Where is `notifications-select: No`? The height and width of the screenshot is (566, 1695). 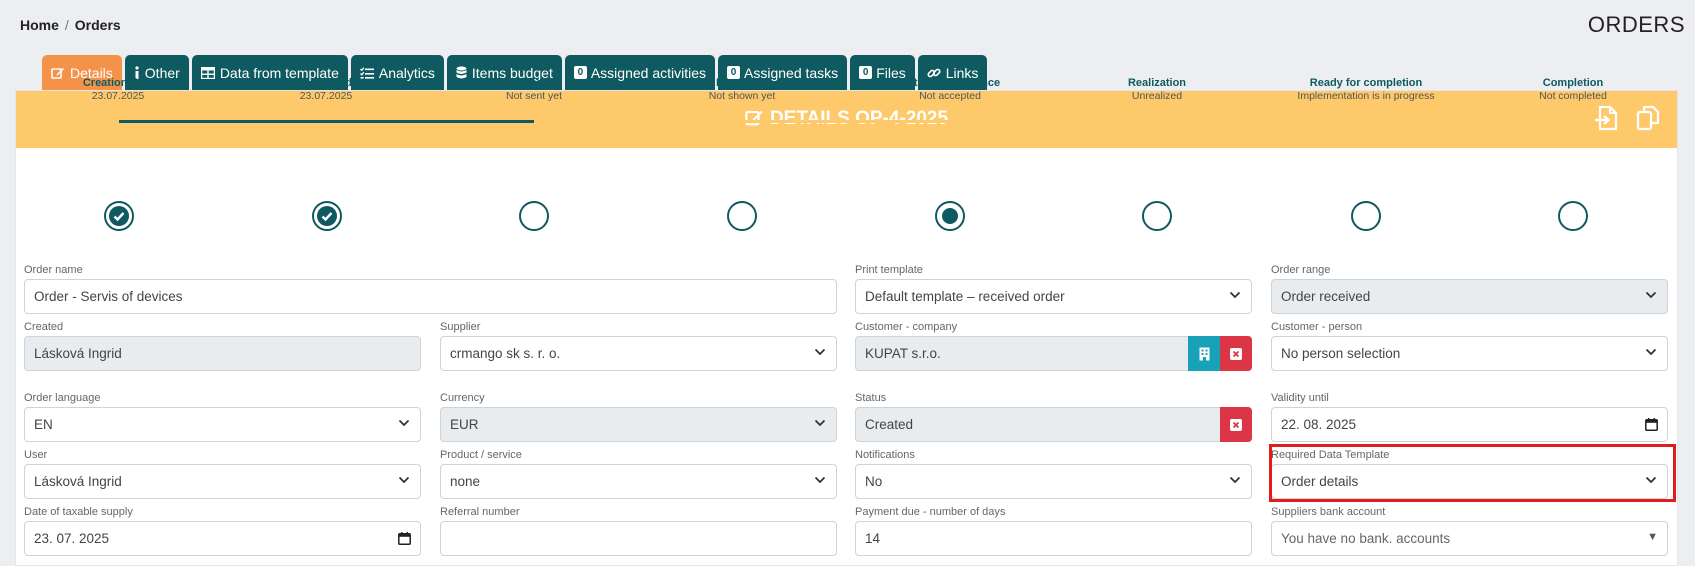
notifications-select: No is located at coordinates (1053, 481).